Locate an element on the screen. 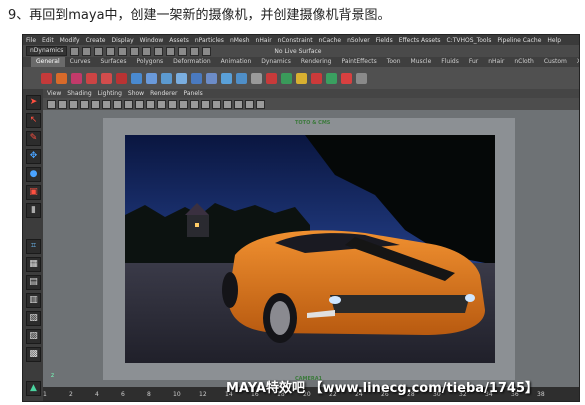 This screenshot has height=405, width=585. shelf-tab-fluids: Fluids is located at coordinates (450, 62).